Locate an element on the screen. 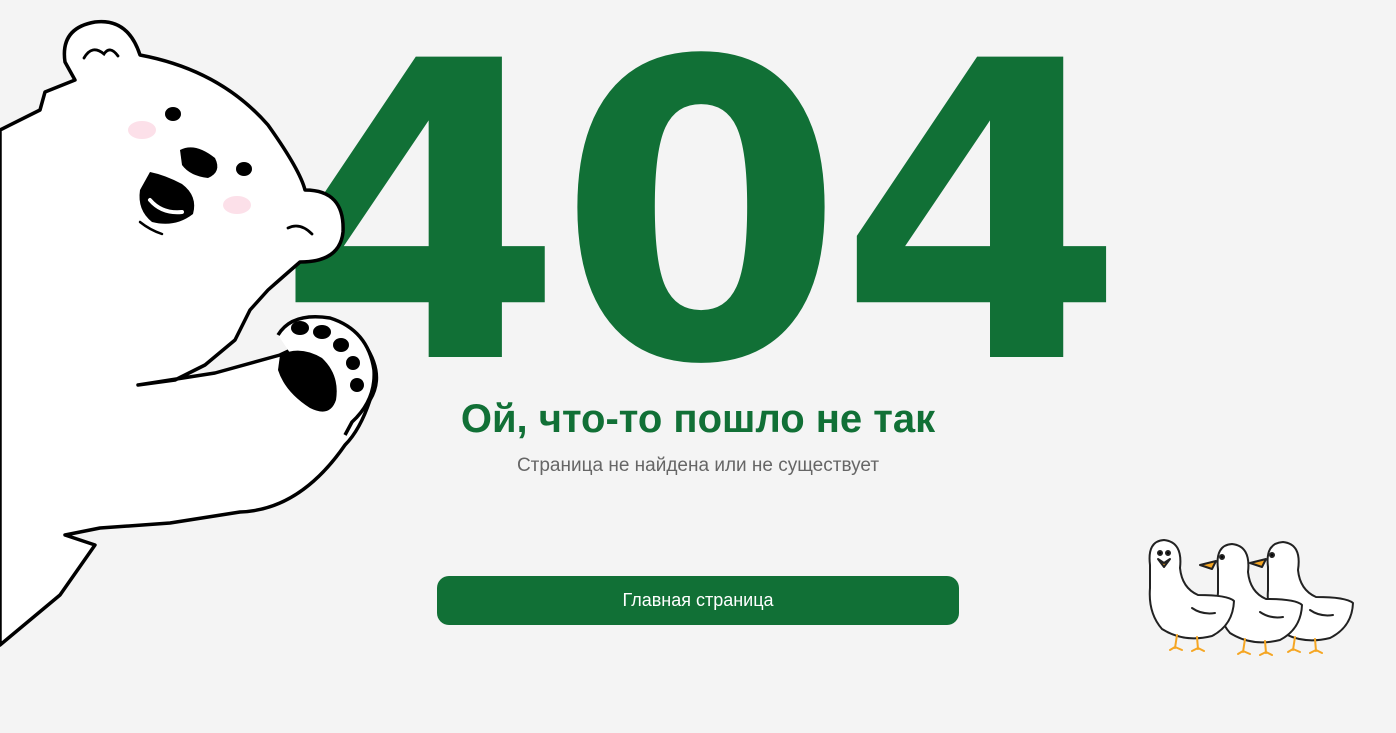  geese-illustration is located at coordinates (1251, 597).